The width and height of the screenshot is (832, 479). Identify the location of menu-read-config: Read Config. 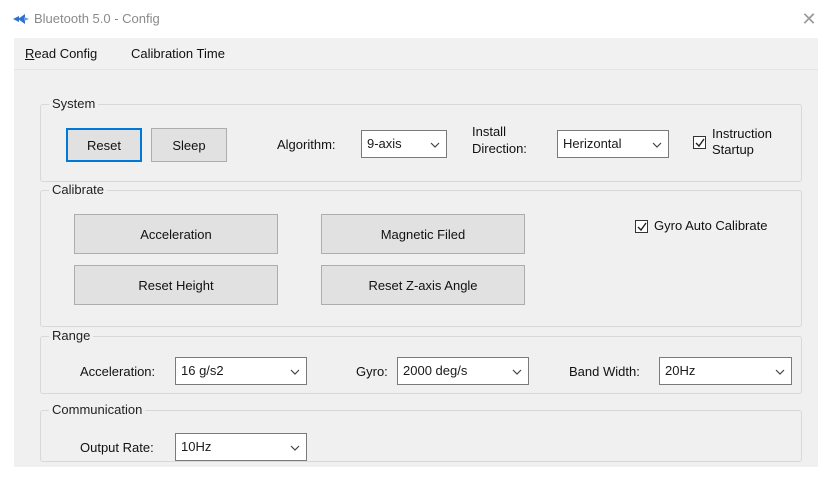
(61, 53).